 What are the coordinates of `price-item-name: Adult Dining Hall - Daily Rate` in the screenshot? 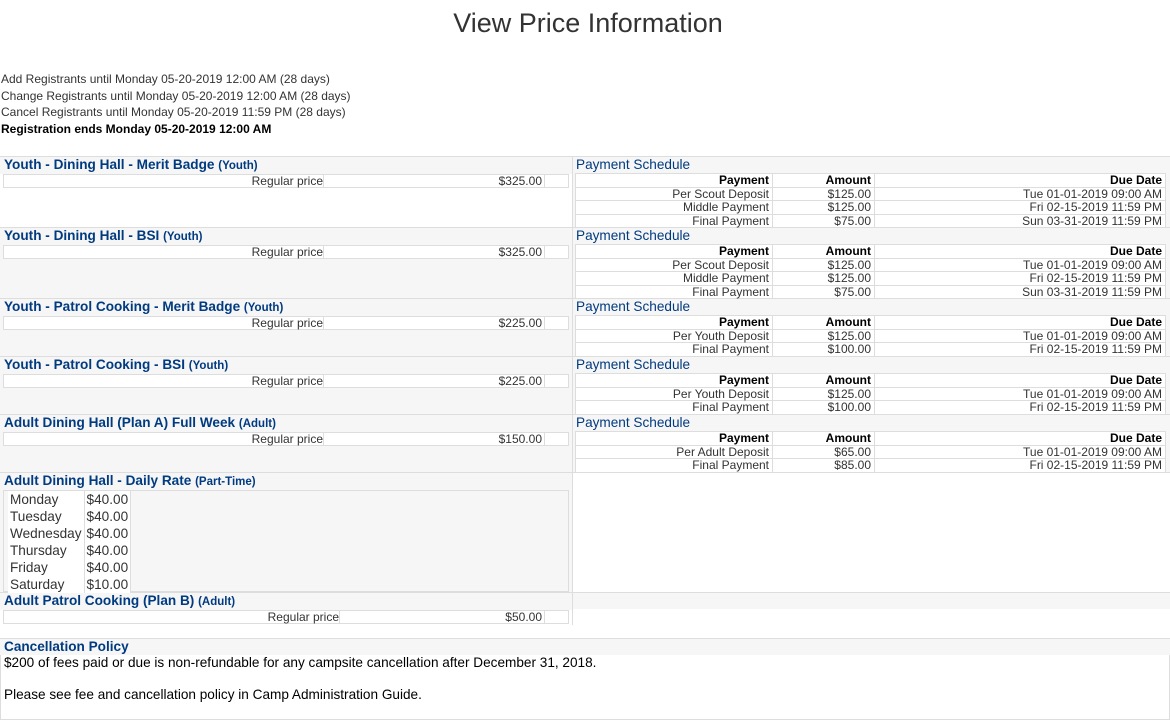 It's located at (98, 480).